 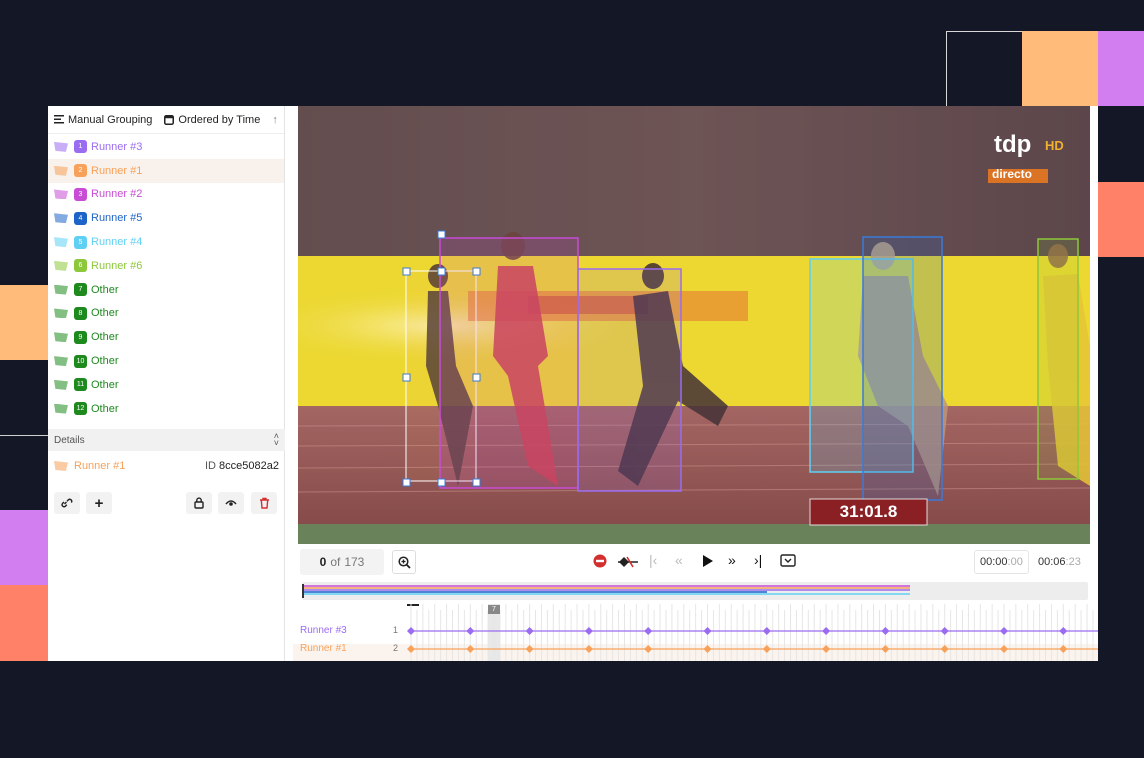 I want to click on collapse-chevron-icon: ˄ ˅, so click(x=276, y=440).